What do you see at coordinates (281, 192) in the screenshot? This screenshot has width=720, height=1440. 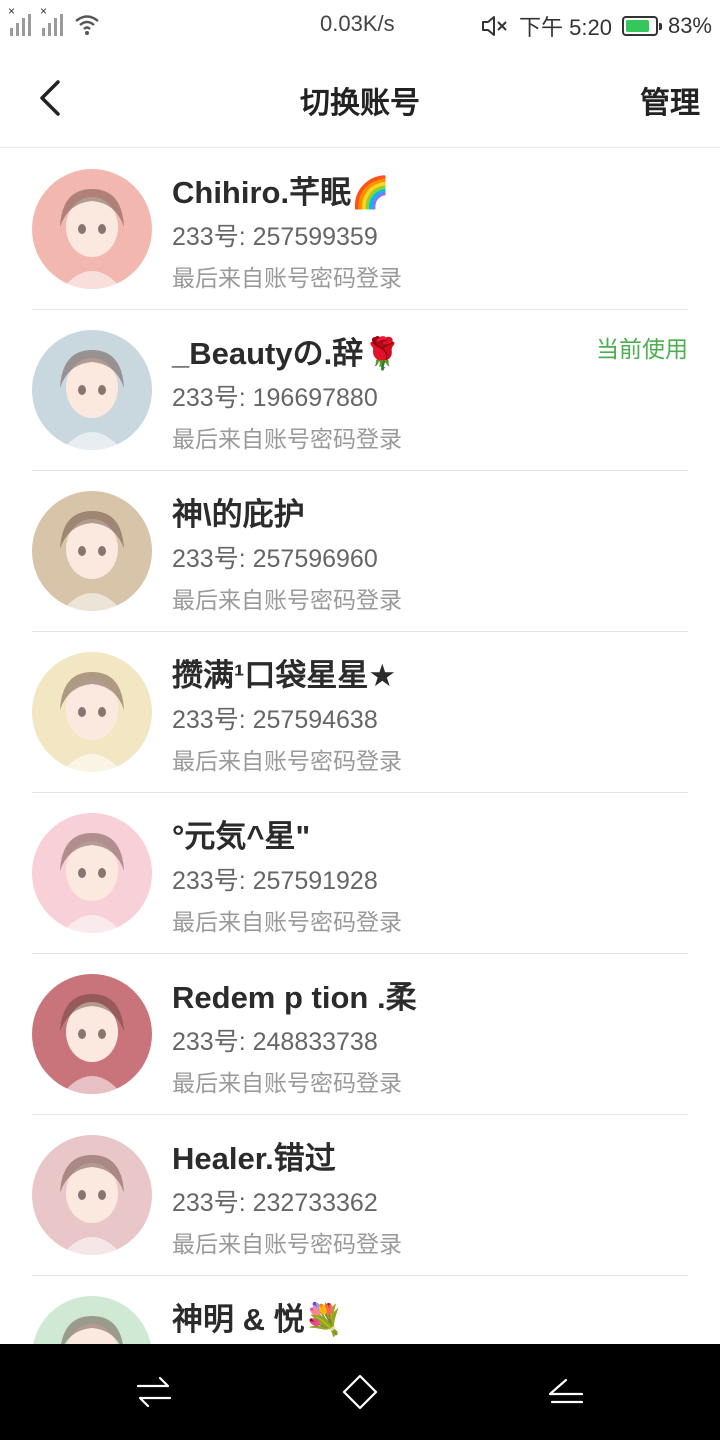 I see `account-name: Chihiro.芊眠🌈` at bounding box center [281, 192].